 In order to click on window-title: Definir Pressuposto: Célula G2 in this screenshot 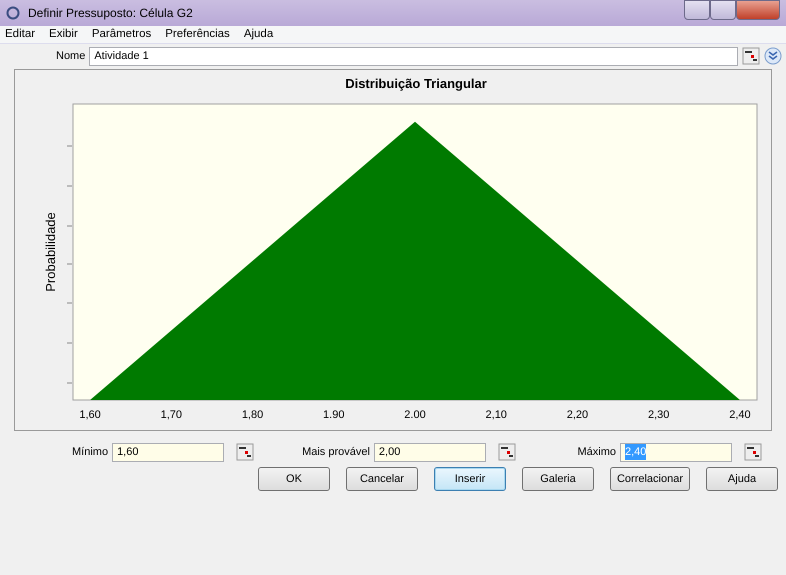, I will do `click(110, 13)`.